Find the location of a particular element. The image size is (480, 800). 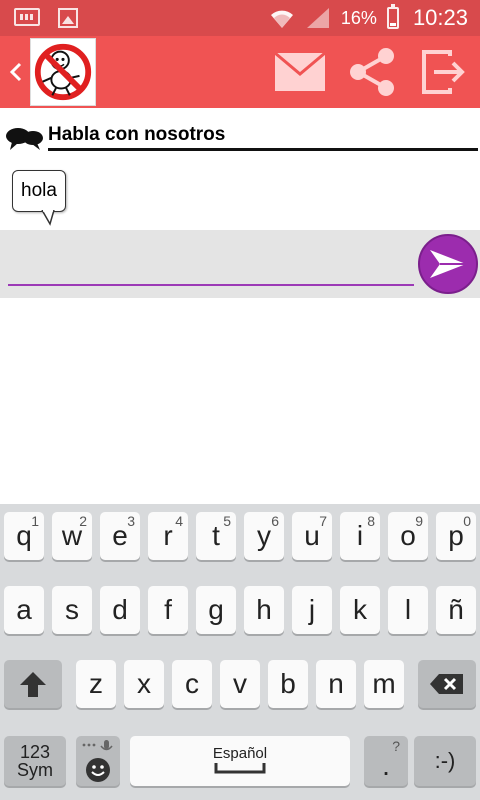

message-input is located at coordinates (211, 265).